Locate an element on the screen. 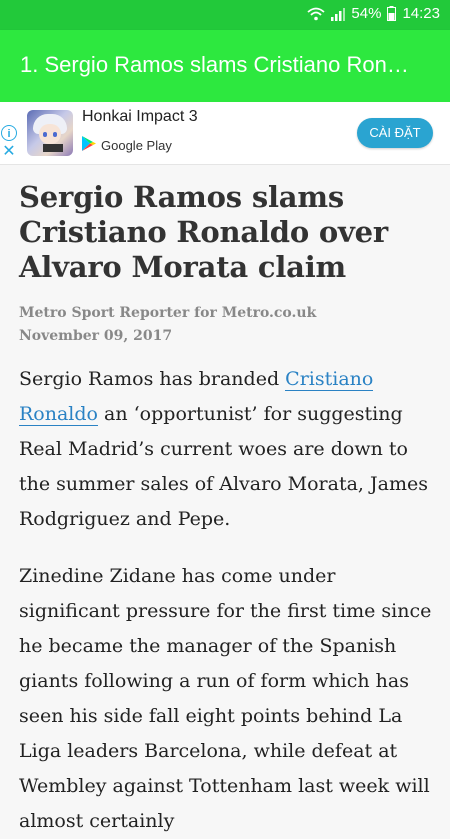  status-icons: 54% 14:23 is located at coordinates (373, 13).